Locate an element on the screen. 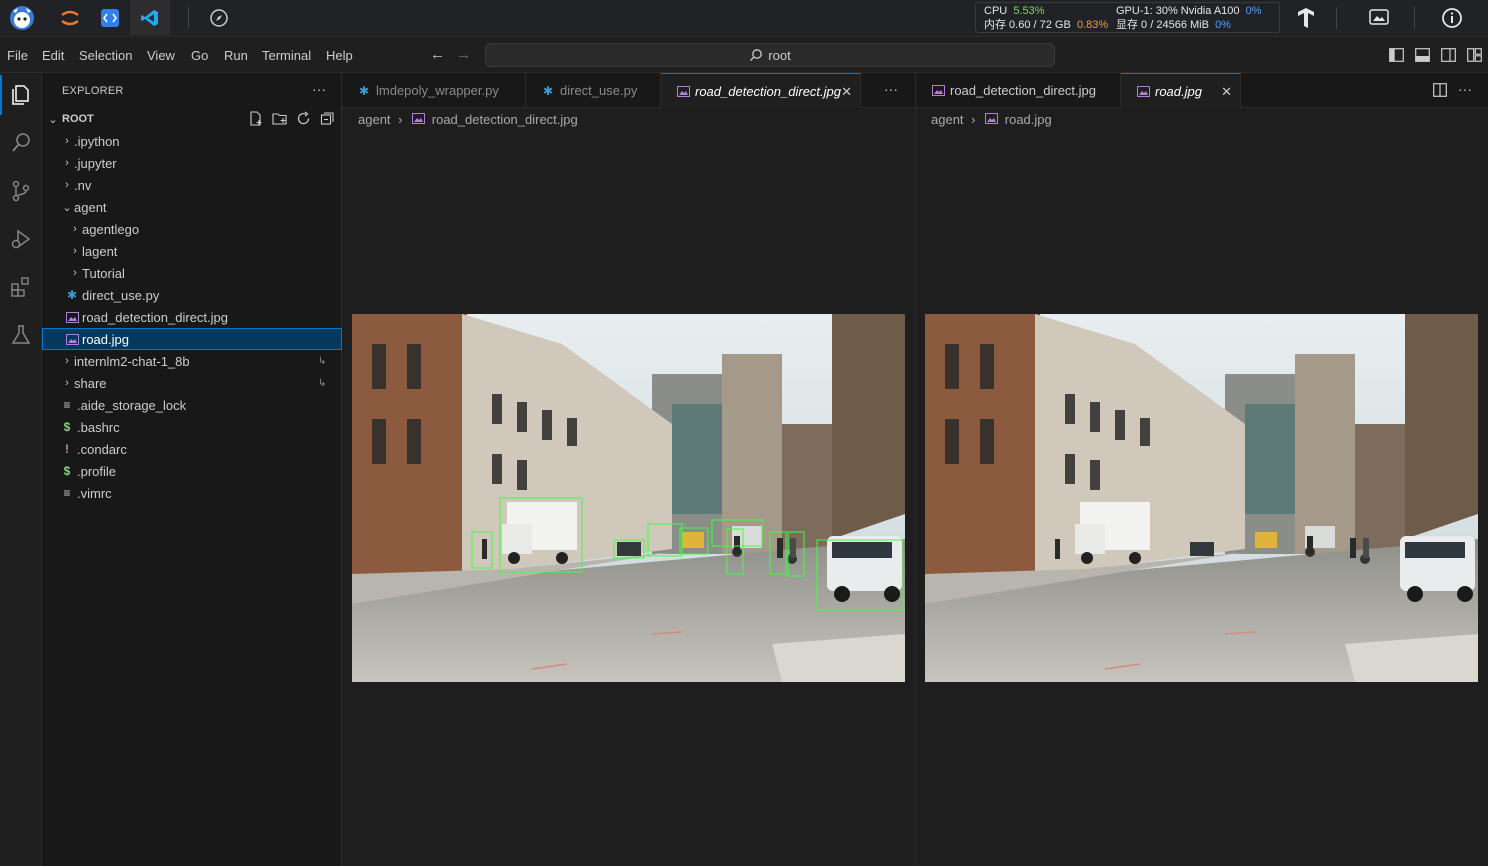  tree-item-label: .condarc is located at coordinates (102, 449).